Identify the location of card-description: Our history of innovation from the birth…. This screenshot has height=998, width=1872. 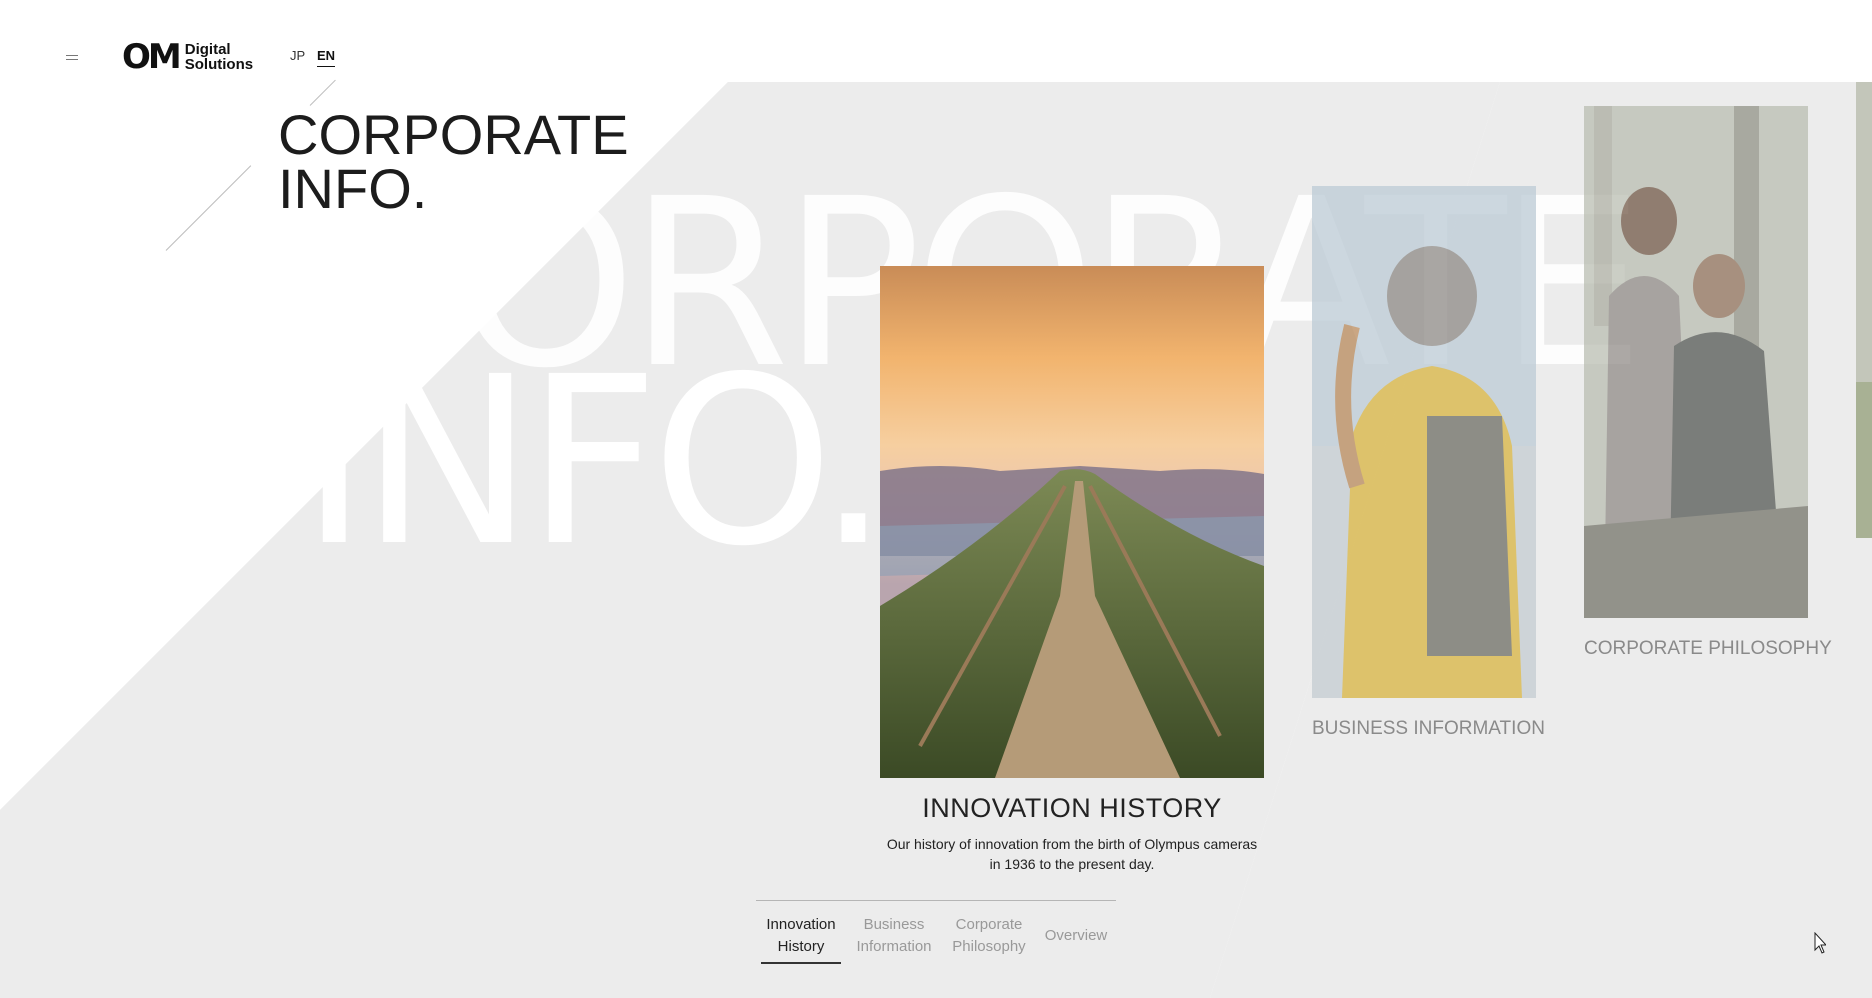
(1072, 854).